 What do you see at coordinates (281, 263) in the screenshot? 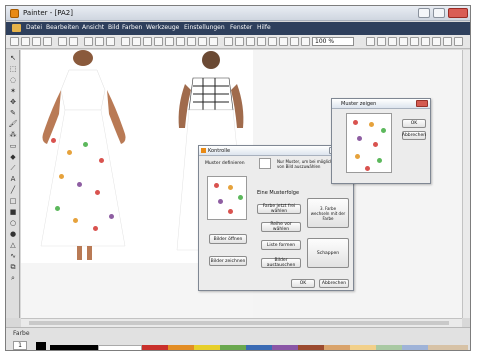
I see `swap-images-button: Bilder austauschen` at bounding box center [281, 263].